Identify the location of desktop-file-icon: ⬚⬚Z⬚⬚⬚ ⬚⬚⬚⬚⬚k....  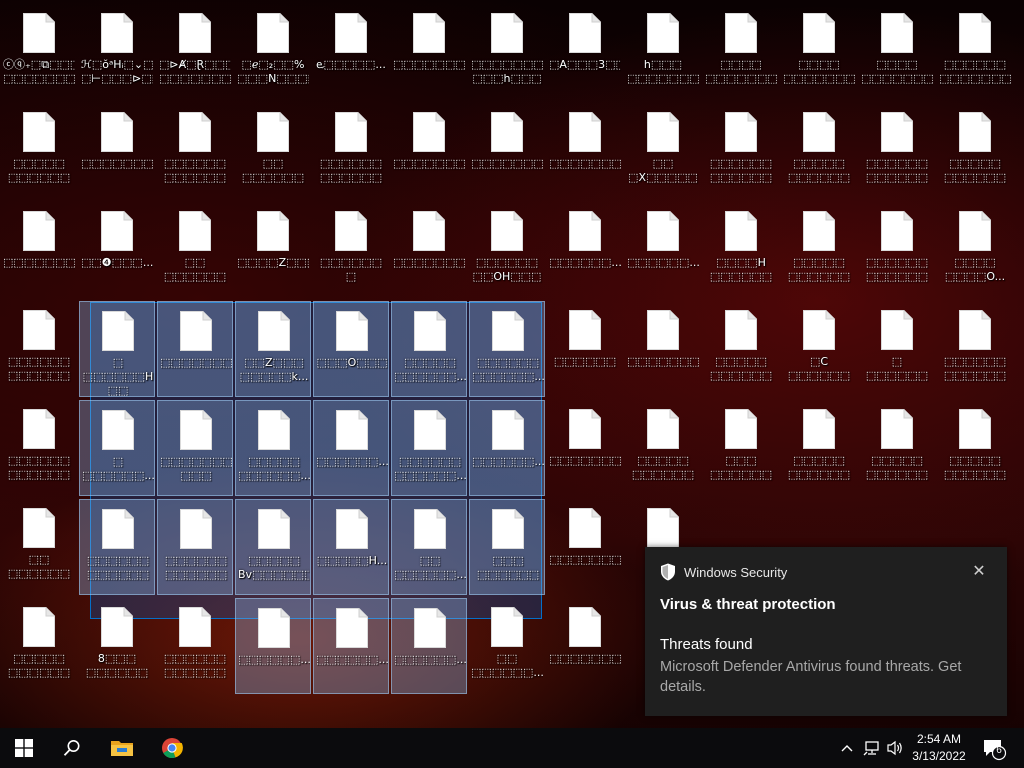
(273, 349).